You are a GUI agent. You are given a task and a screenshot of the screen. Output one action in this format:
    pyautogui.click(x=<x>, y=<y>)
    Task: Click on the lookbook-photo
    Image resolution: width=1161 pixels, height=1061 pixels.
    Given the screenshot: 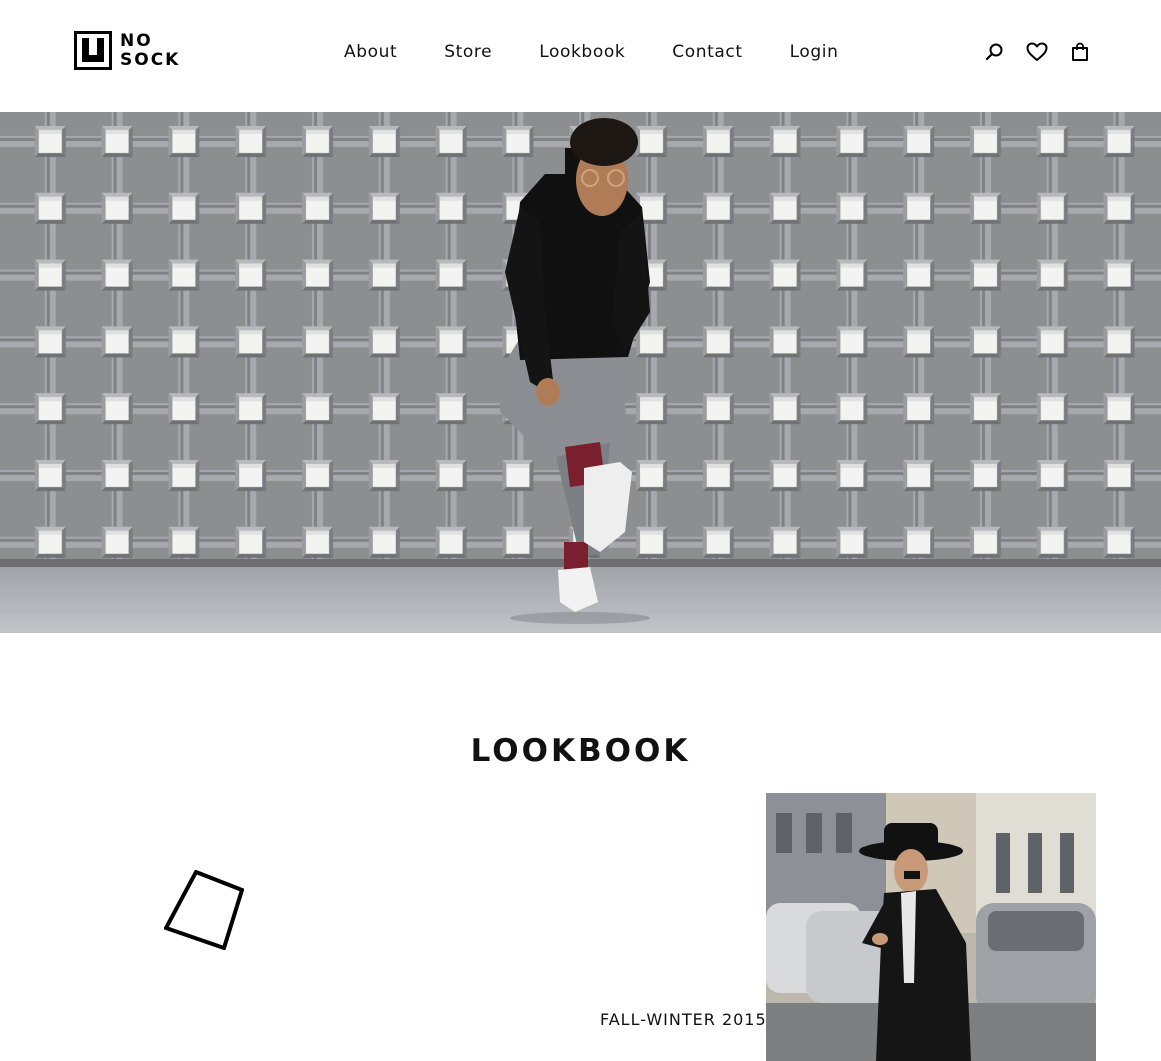 What is the action you would take?
    pyautogui.click(x=931, y=927)
    